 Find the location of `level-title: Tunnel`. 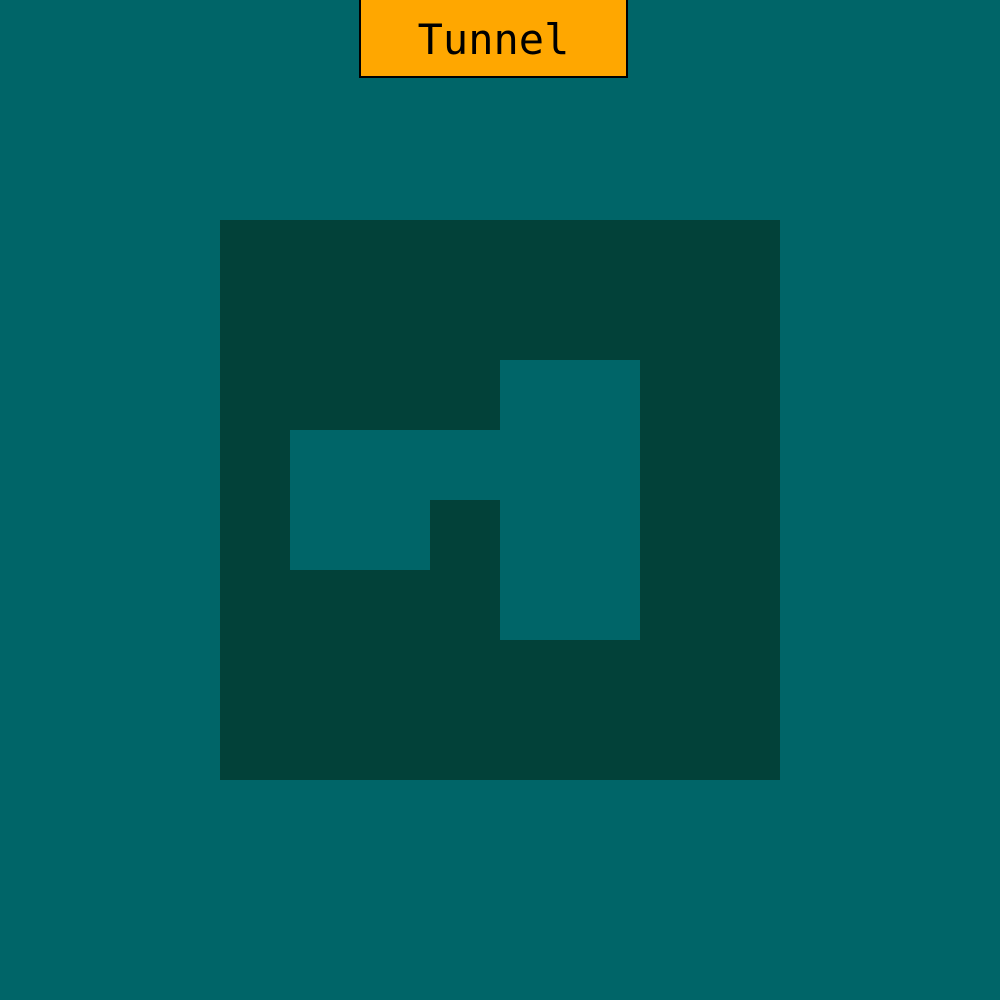

level-title: Tunnel is located at coordinates (493, 39).